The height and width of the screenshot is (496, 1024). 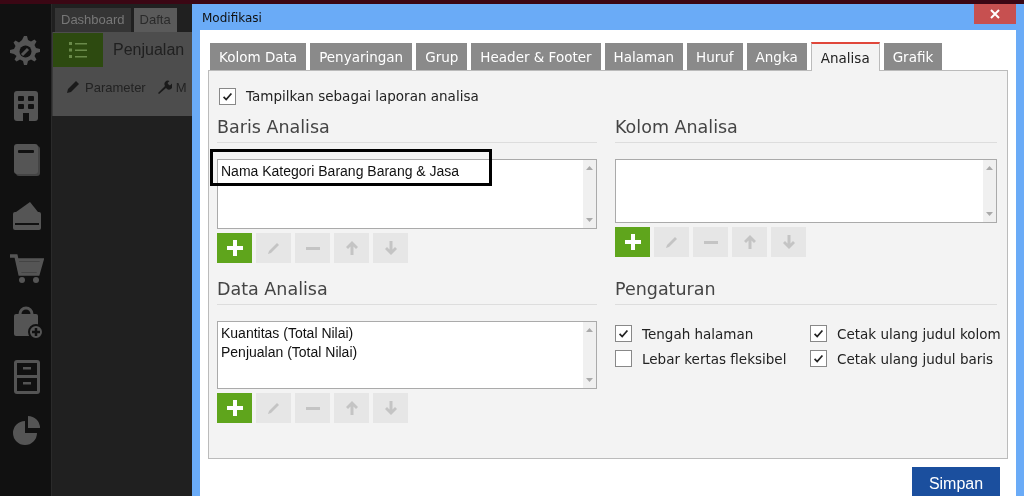 What do you see at coordinates (698, 333) in the screenshot?
I see `checkbox-label: Tengah halaman` at bounding box center [698, 333].